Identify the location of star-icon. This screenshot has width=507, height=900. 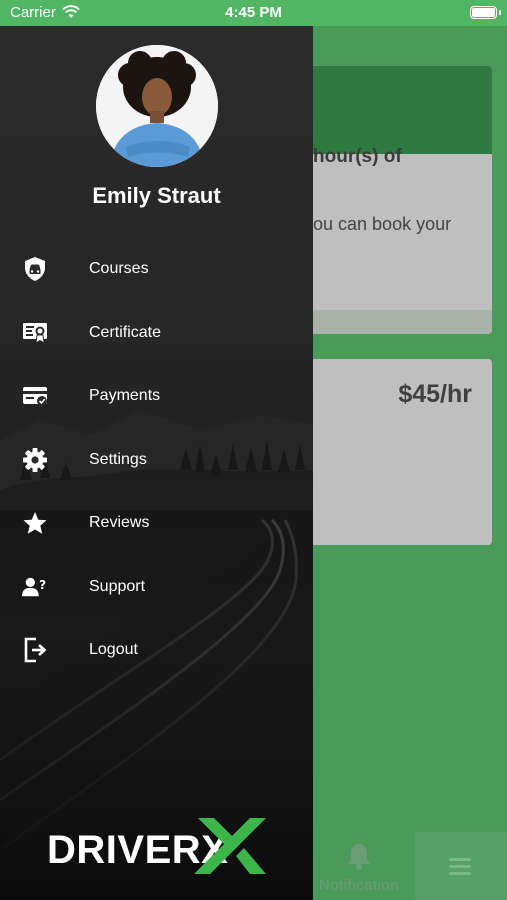
(35, 523).